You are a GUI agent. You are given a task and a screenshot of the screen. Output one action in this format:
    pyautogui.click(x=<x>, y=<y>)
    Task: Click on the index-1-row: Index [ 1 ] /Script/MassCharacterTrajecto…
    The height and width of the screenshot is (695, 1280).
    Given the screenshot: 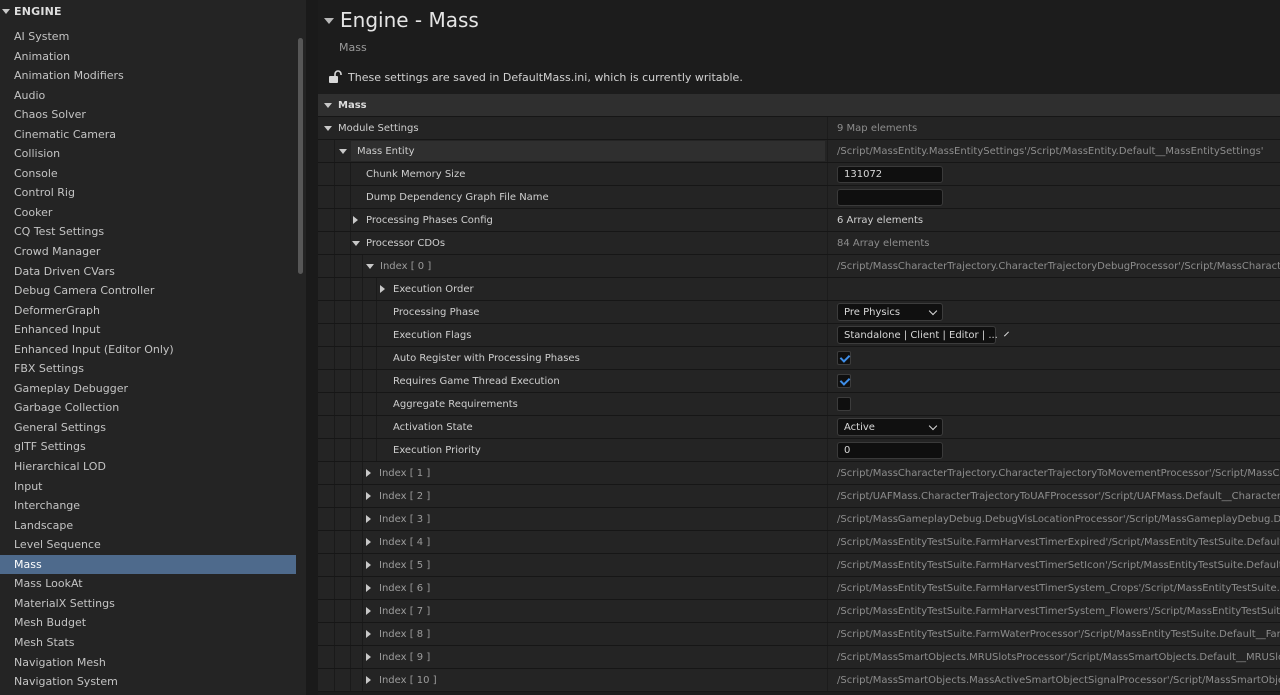 What is the action you would take?
    pyautogui.click(x=799, y=473)
    